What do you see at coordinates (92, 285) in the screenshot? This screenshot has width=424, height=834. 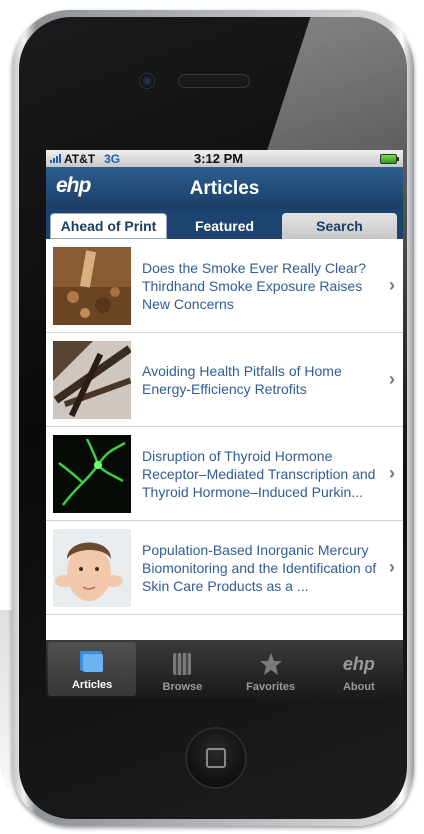 I see `cigarette-ash-thumbnail` at bounding box center [92, 285].